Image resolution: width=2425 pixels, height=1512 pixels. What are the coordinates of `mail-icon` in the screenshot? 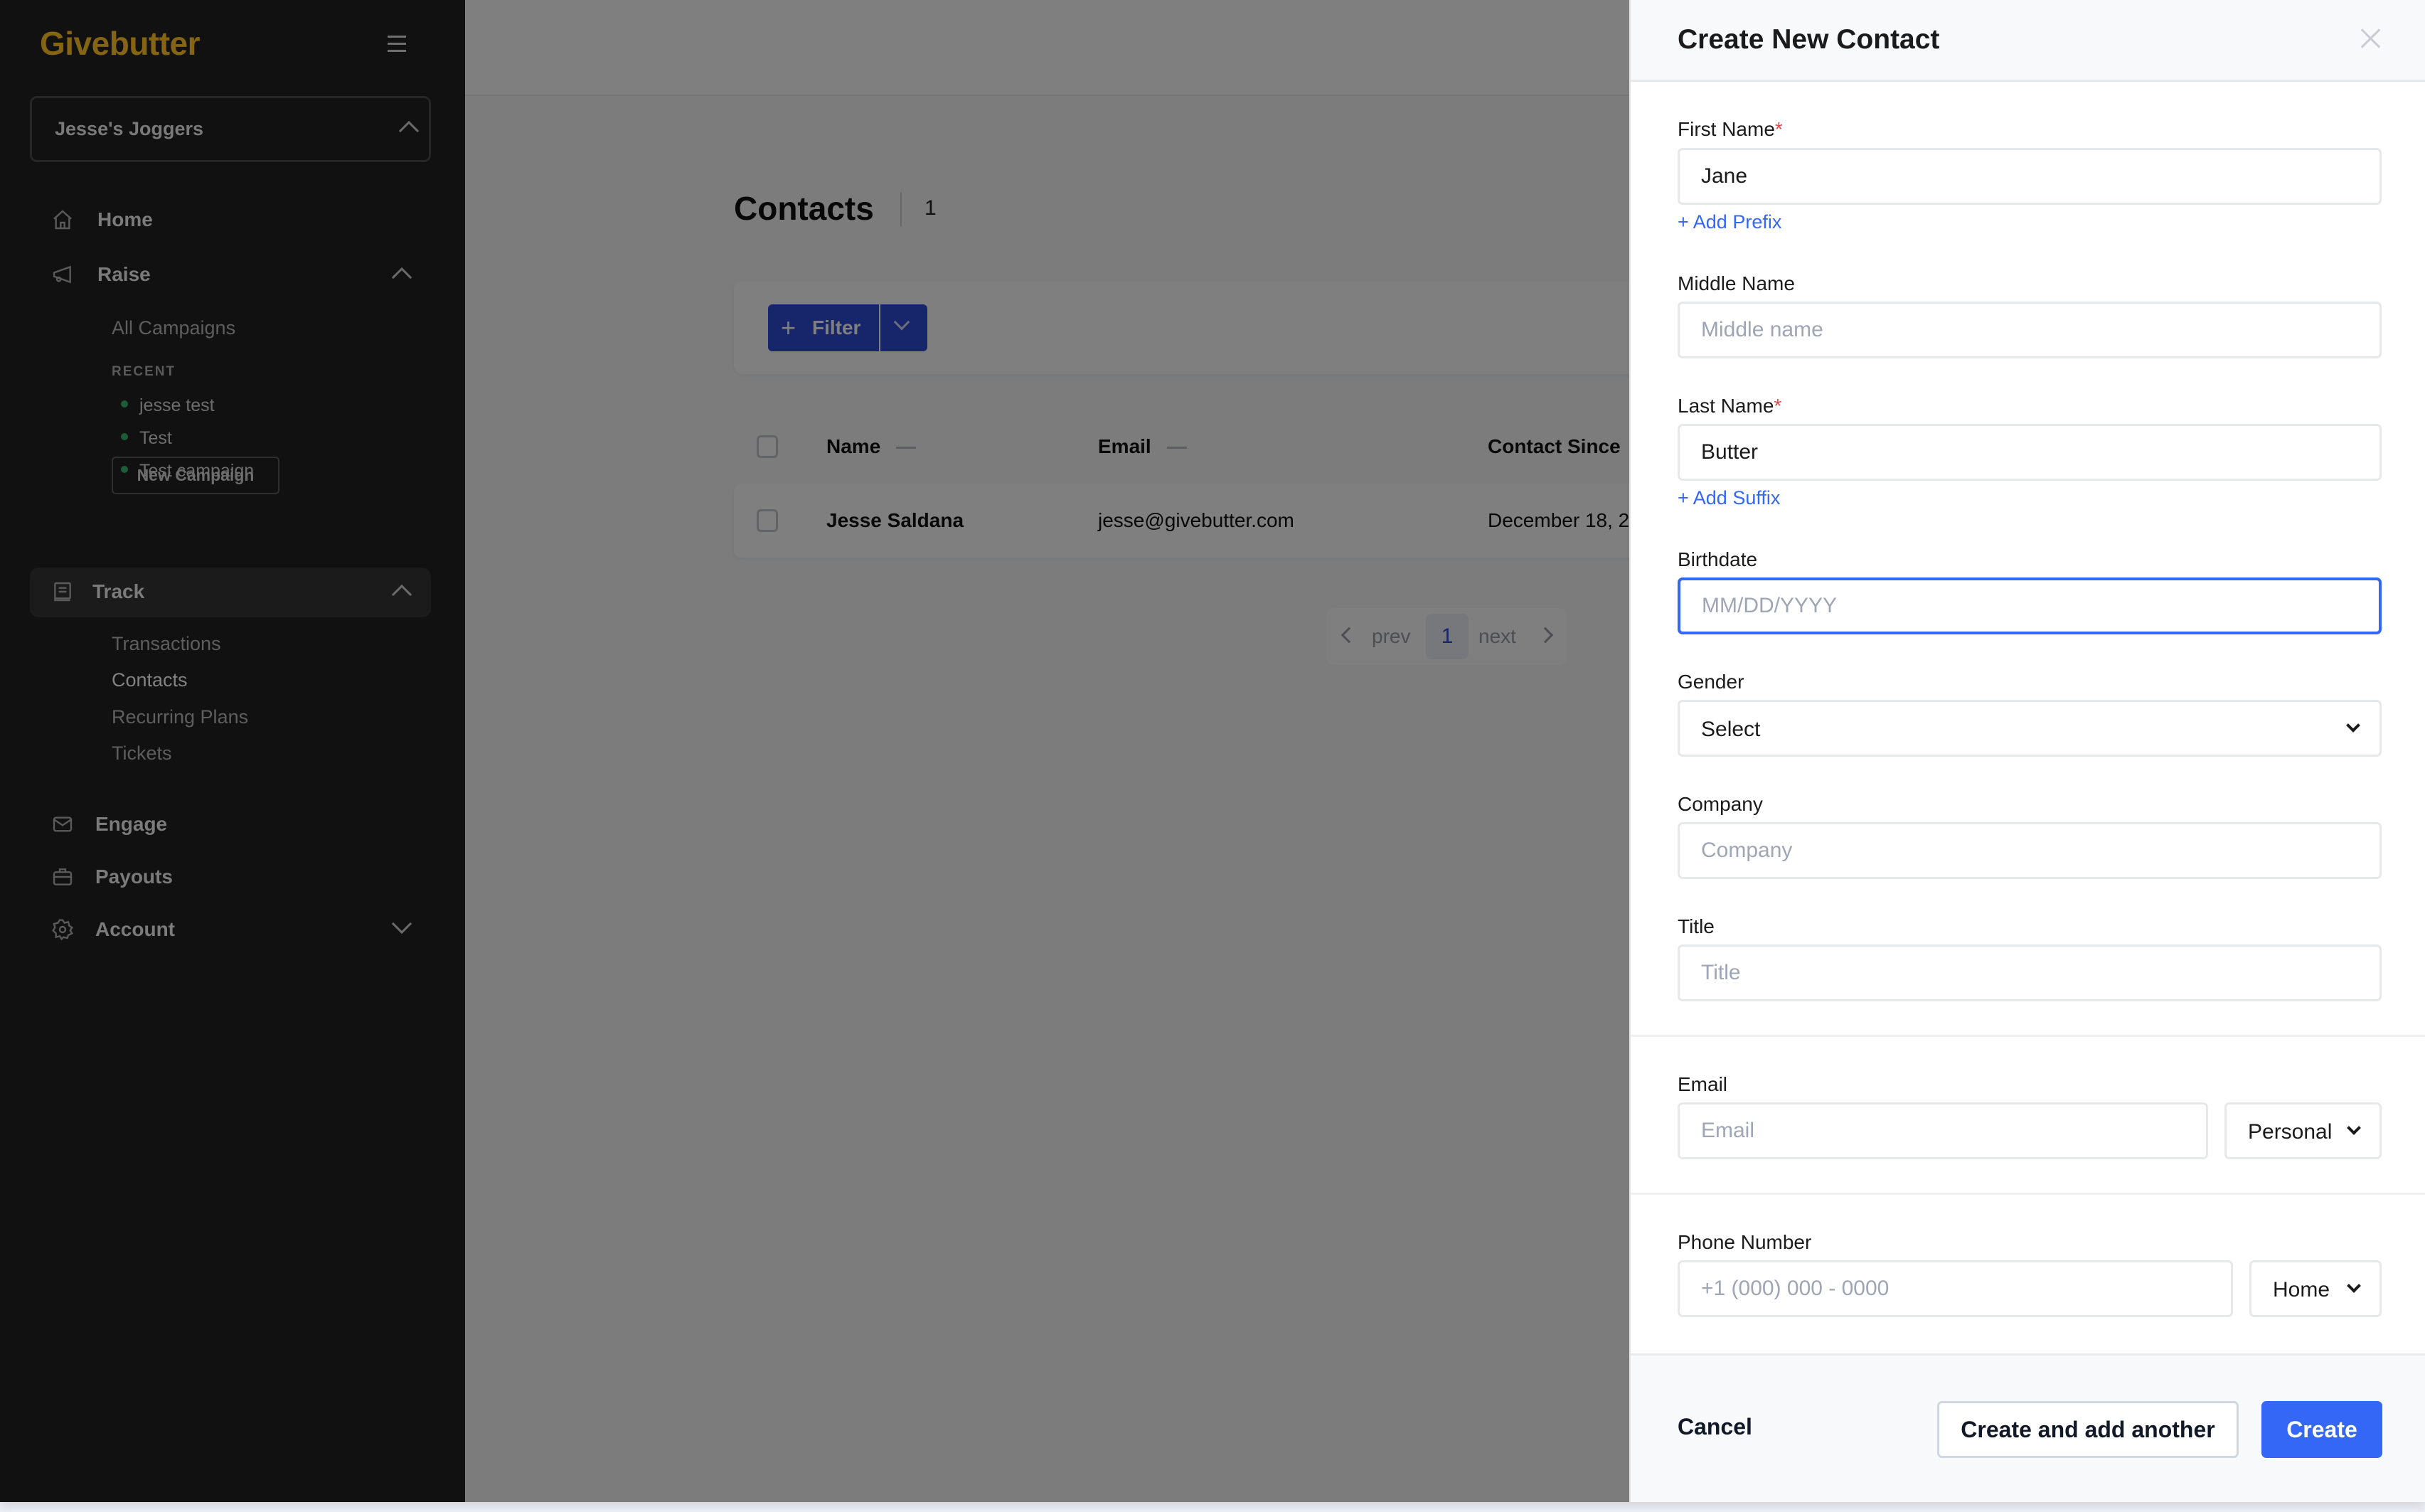 It's located at (63, 824).